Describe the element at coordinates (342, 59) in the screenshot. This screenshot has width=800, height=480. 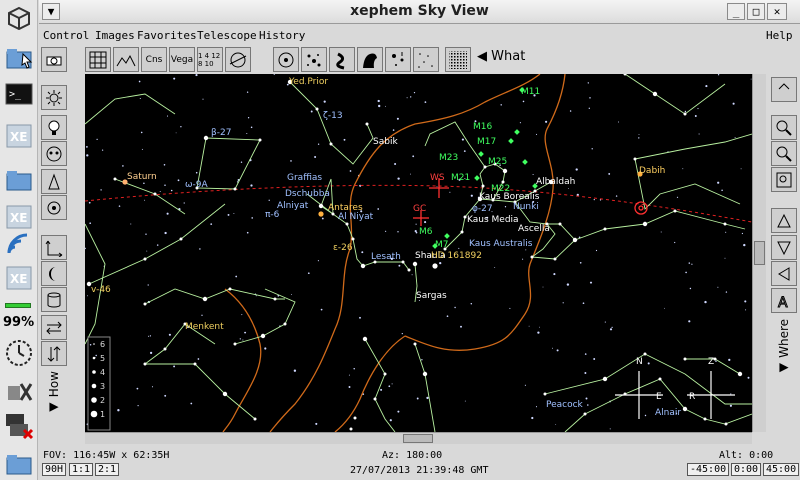
I see `planet-icon` at that location.